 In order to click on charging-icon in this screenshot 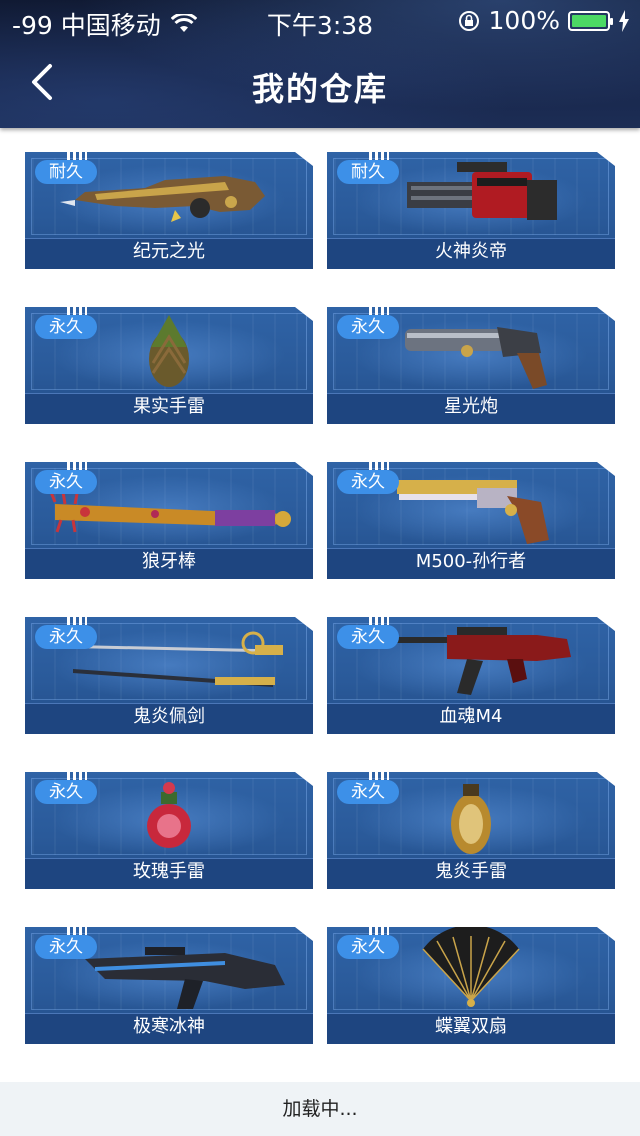, I will do `click(624, 20)`.